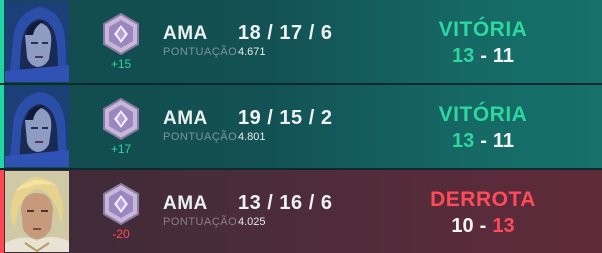  Describe the element at coordinates (483, 199) in the screenshot. I see `match-result: DERROTA` at that location.